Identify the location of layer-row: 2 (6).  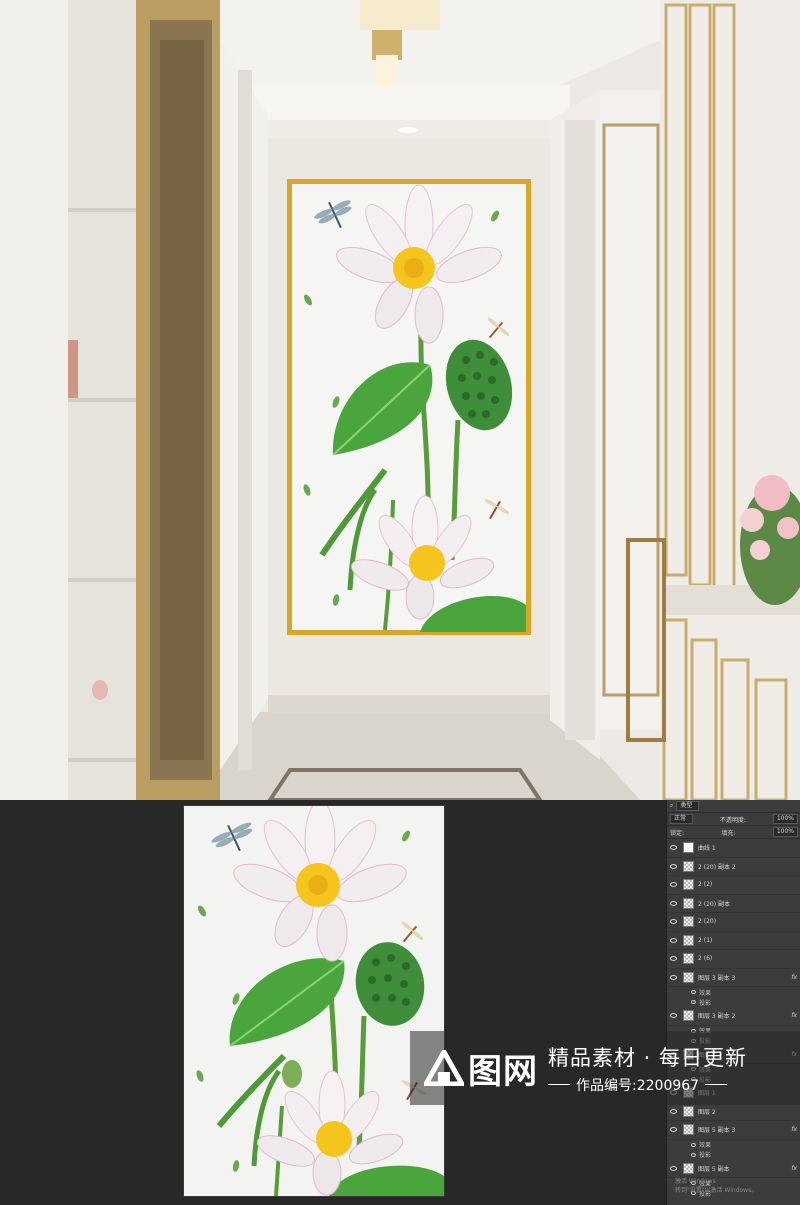
(733, 959).